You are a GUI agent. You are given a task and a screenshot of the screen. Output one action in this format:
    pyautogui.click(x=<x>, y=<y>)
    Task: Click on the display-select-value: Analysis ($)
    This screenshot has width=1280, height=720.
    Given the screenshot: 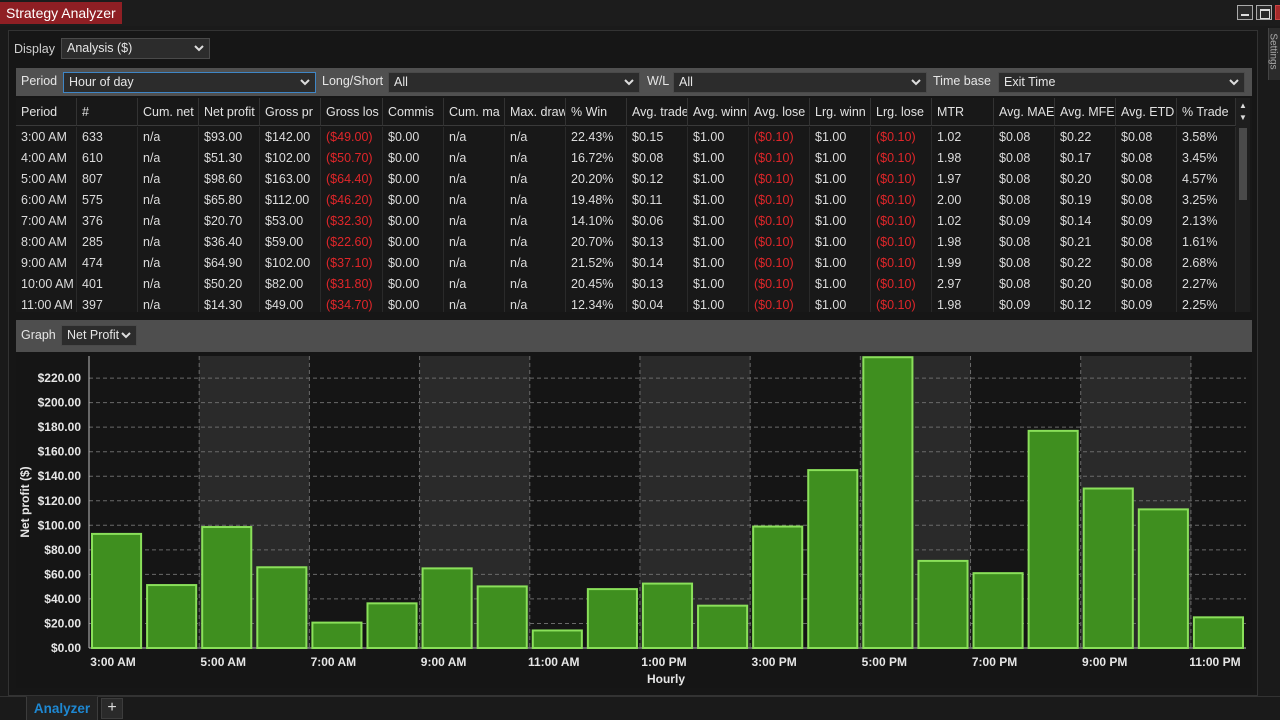 What is the action you would take?
    pyautogui.click(x=100, y=48)
    